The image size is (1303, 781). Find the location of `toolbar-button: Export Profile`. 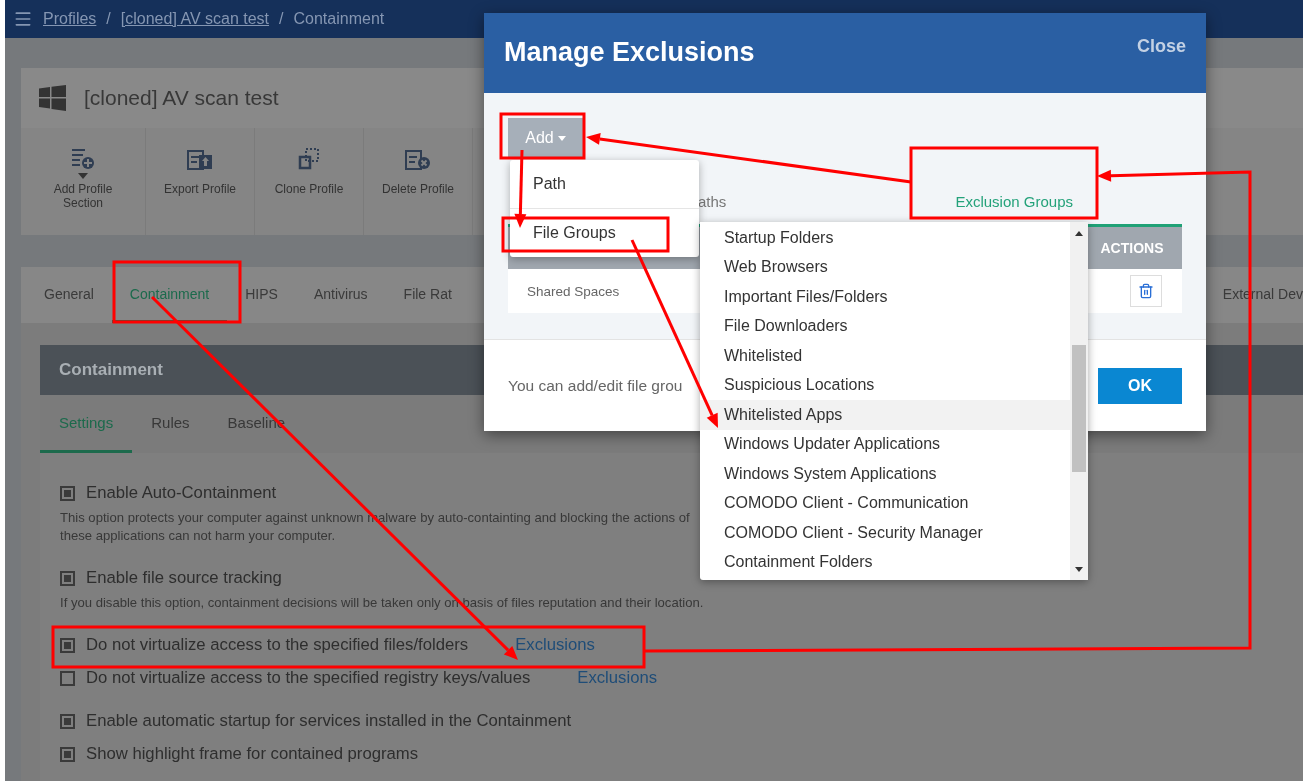

toolbar-button: Export Profile is located at coordinates (200, 181).